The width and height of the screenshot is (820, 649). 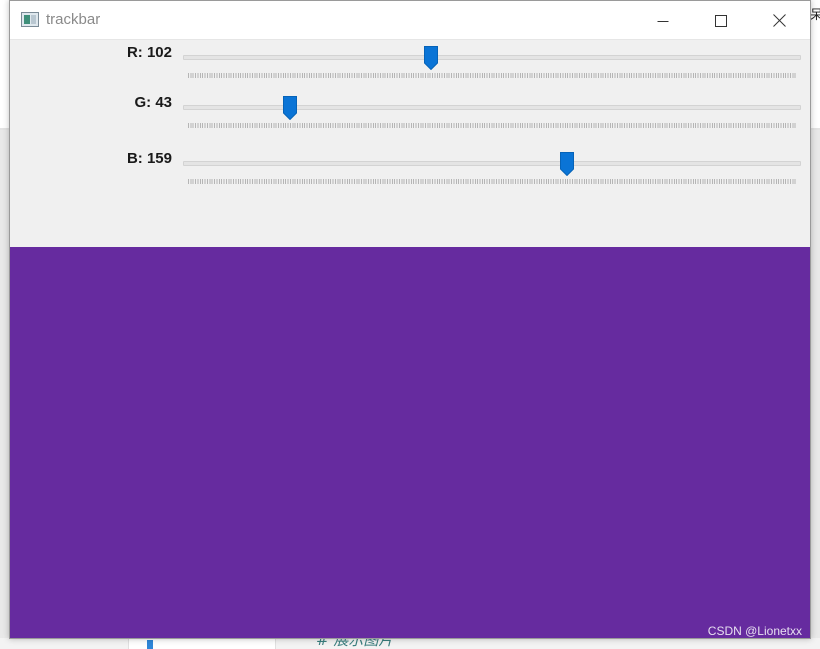 What do you see at coordinates (410, 643) in the screenshot?
I see `background-bottom-area` at bounding box center [410, 643].